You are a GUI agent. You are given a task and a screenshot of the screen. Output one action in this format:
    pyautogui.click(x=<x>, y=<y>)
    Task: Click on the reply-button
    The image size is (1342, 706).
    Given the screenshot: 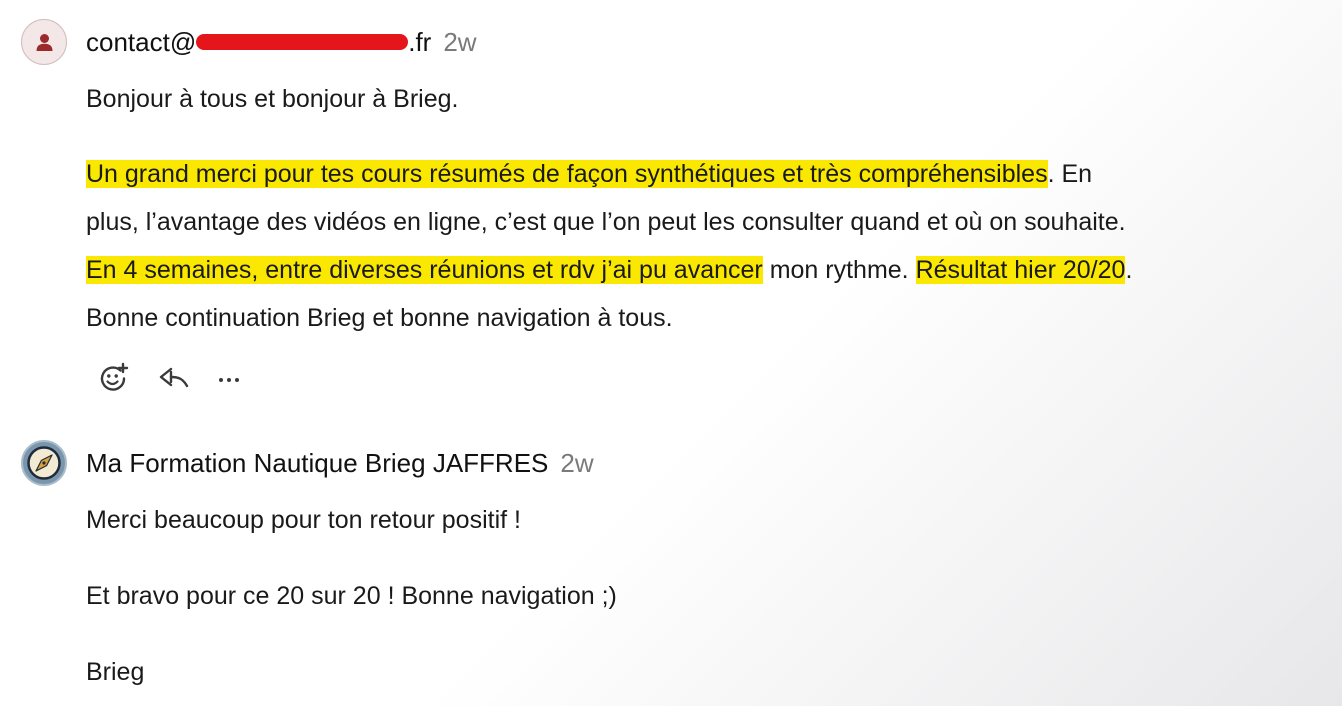 What is the action you would take?
    pyautogui.click(x=174, y=378)
    